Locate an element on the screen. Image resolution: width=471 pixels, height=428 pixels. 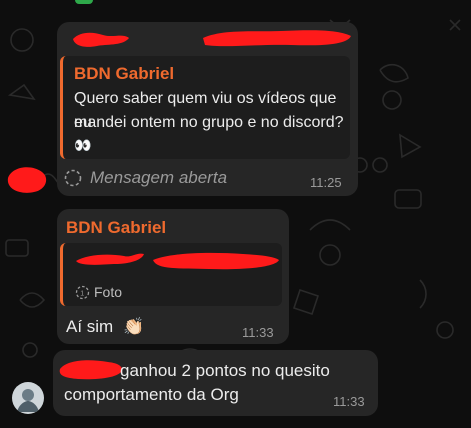
status-text: Mensagem aberta is located at coordinates (159, 177).